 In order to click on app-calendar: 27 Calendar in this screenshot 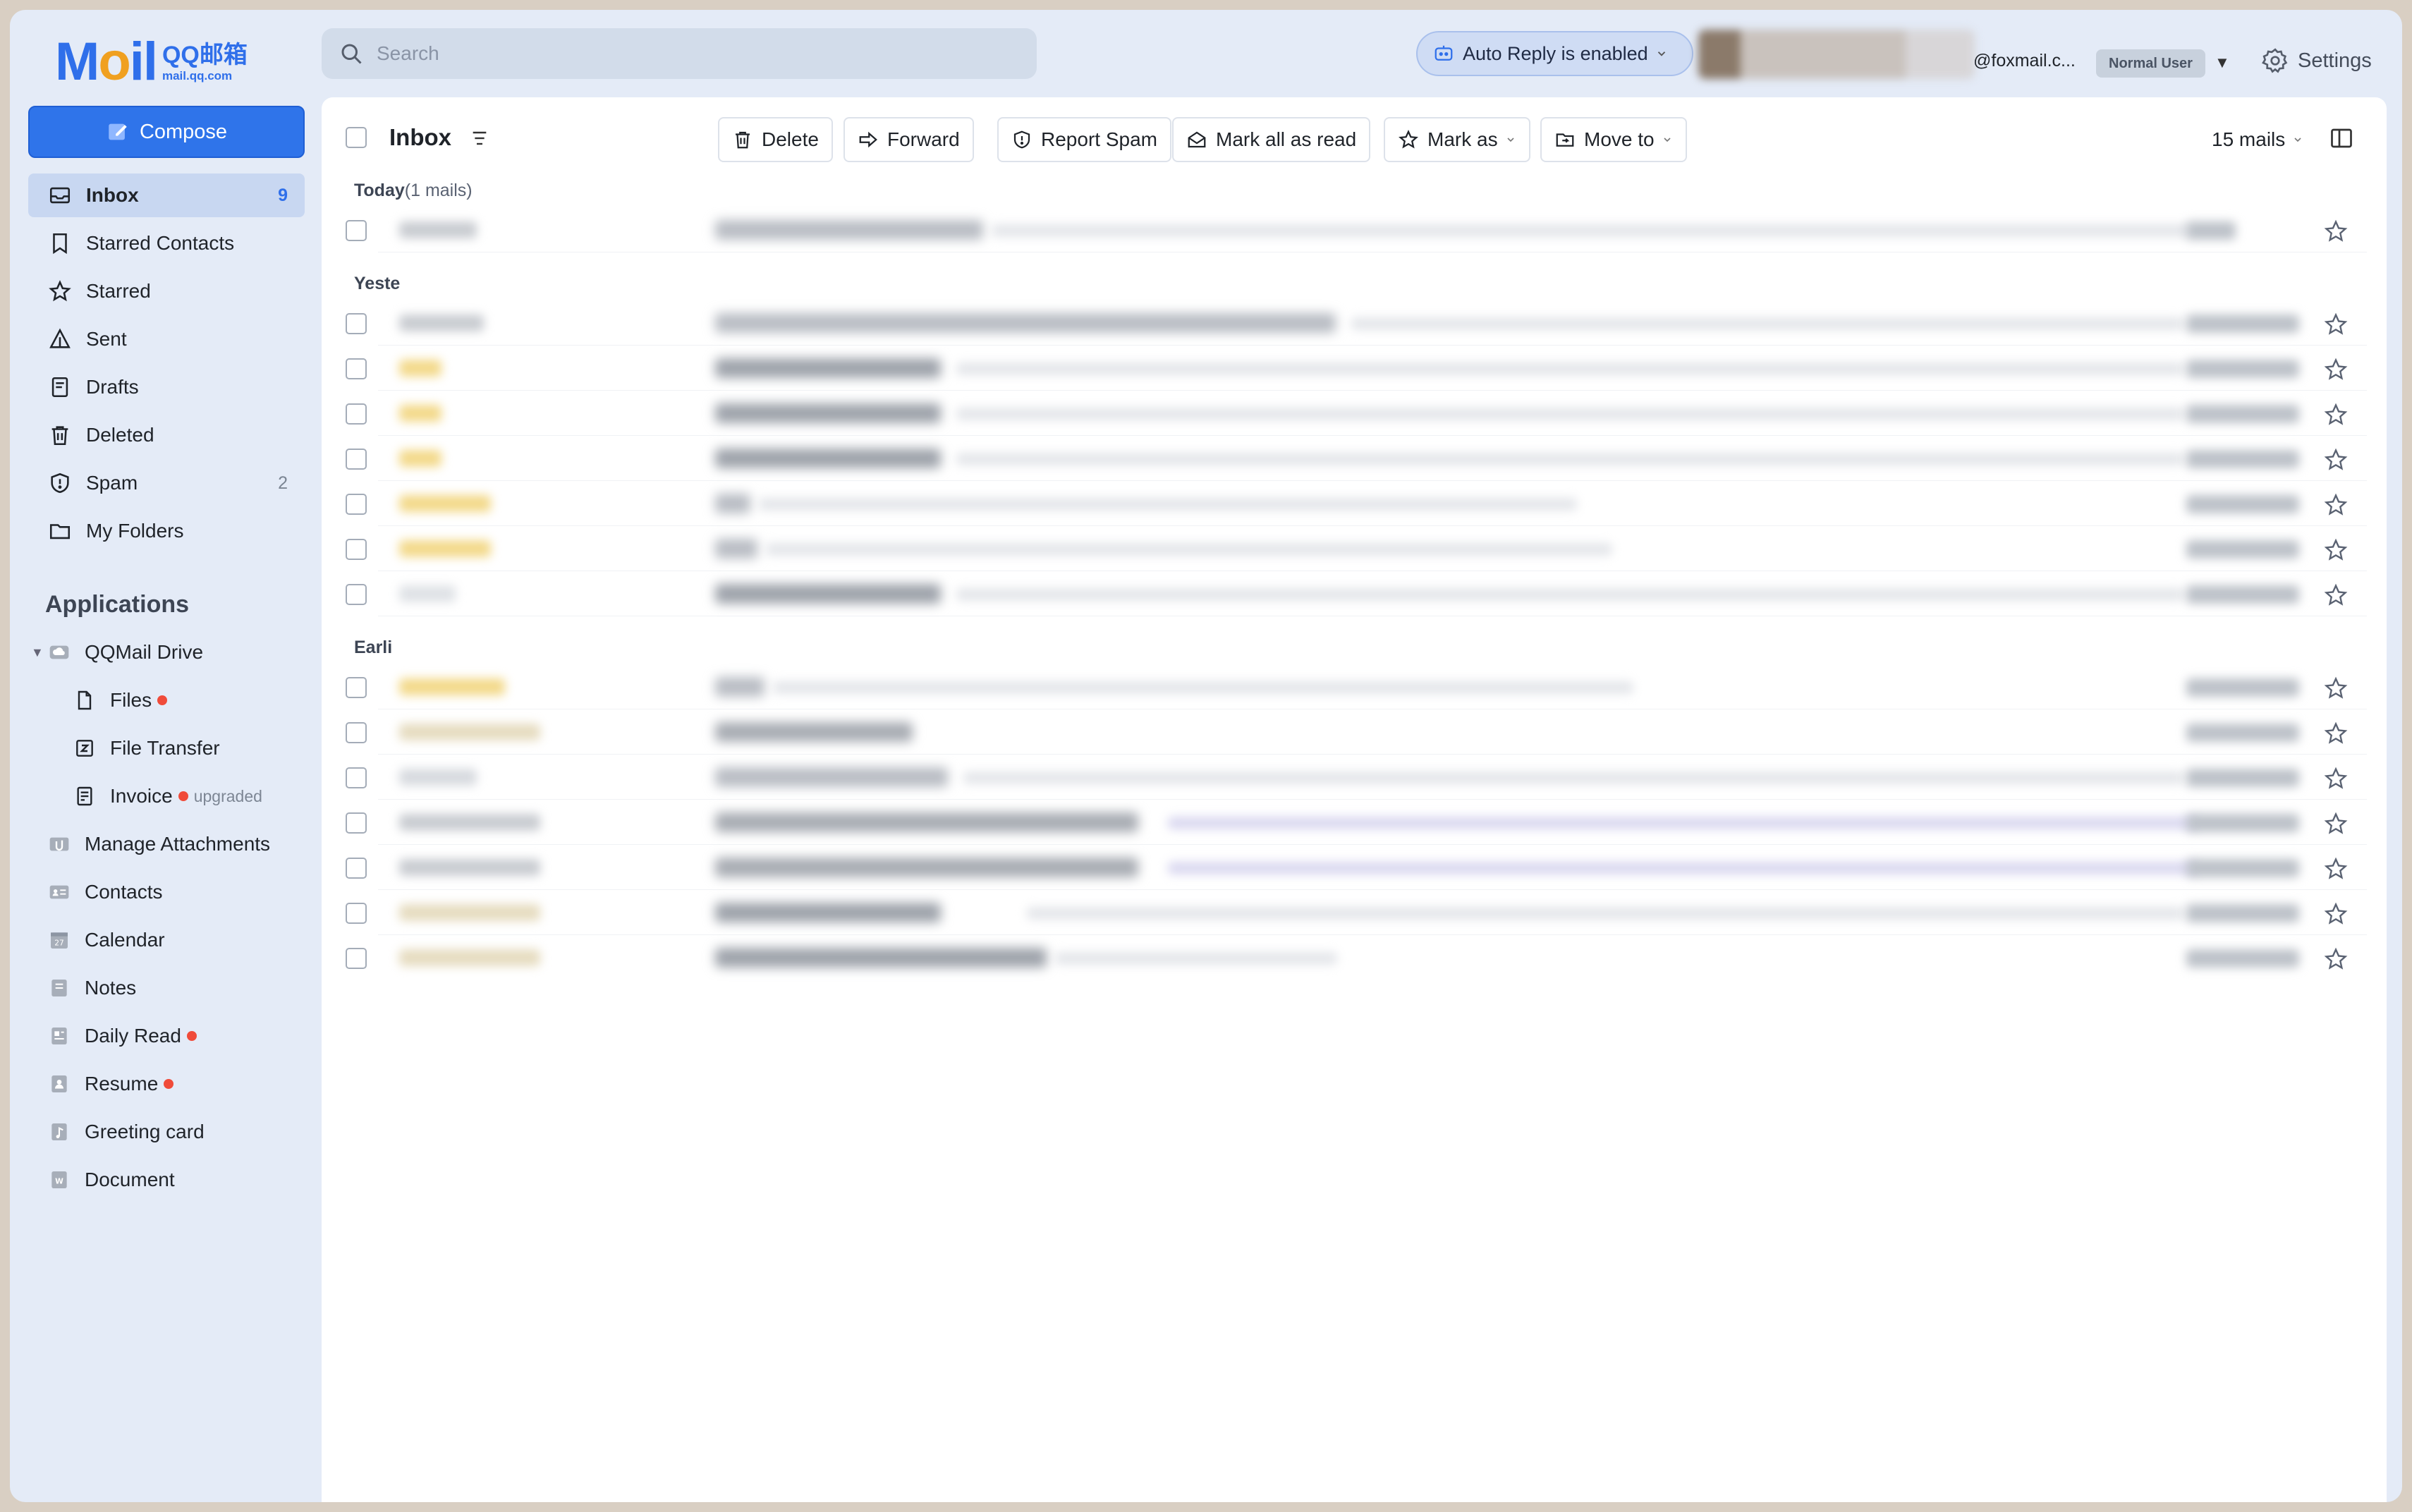, I will do `click(169, 940)`.